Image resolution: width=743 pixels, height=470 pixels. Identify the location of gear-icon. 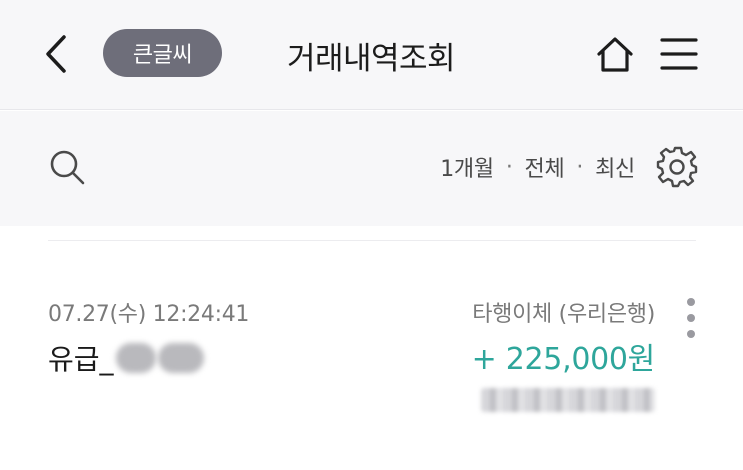
(677, 167).